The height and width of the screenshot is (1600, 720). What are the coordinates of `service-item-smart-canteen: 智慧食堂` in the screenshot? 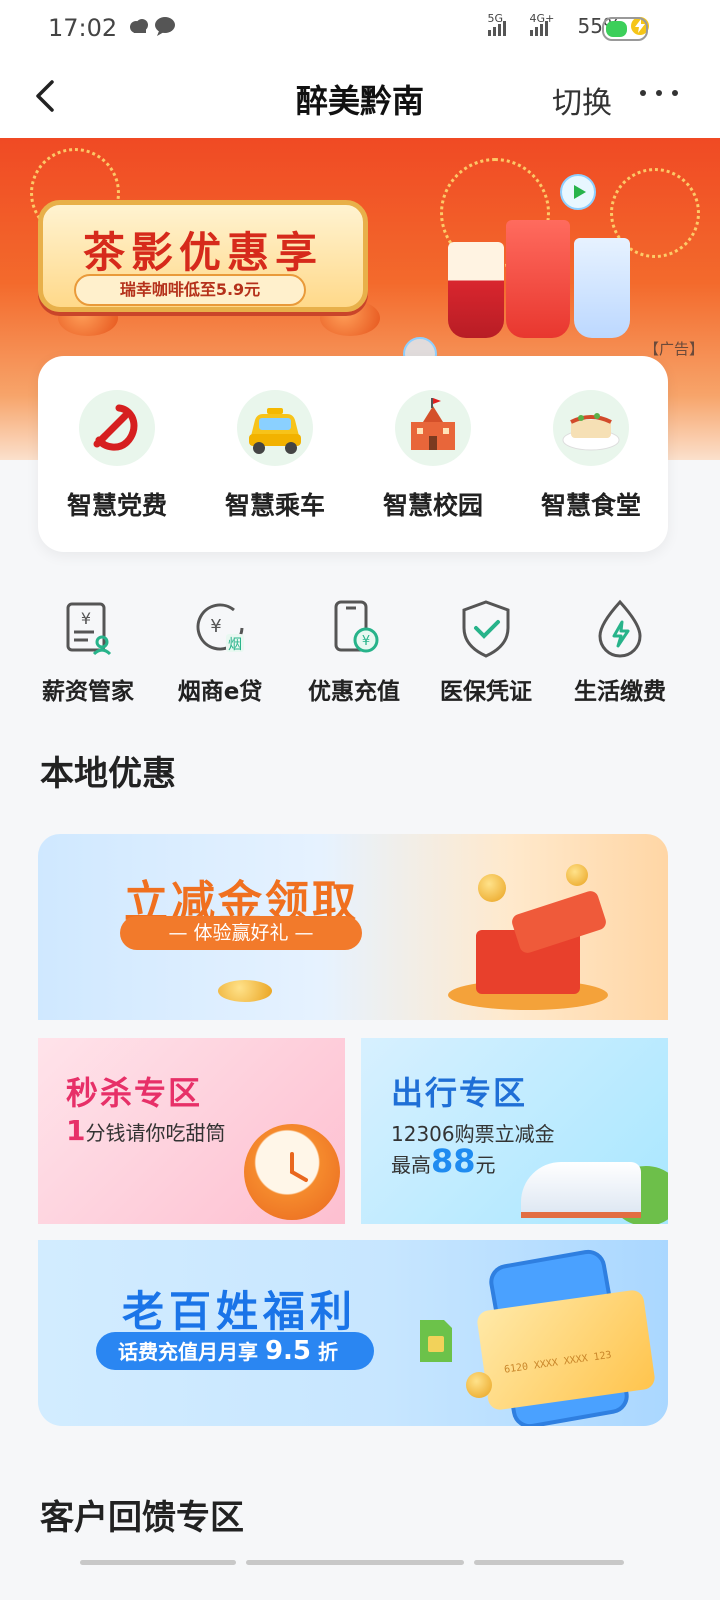 It's located at (591, 456).